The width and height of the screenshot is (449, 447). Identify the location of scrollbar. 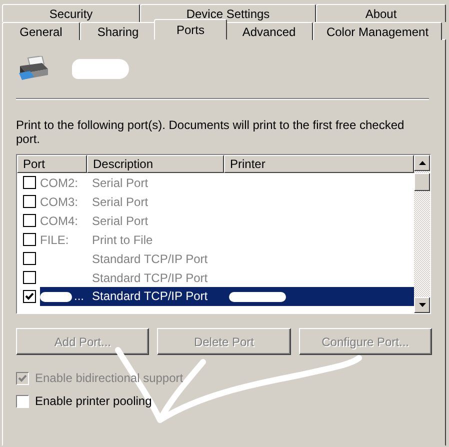
(422, 234).